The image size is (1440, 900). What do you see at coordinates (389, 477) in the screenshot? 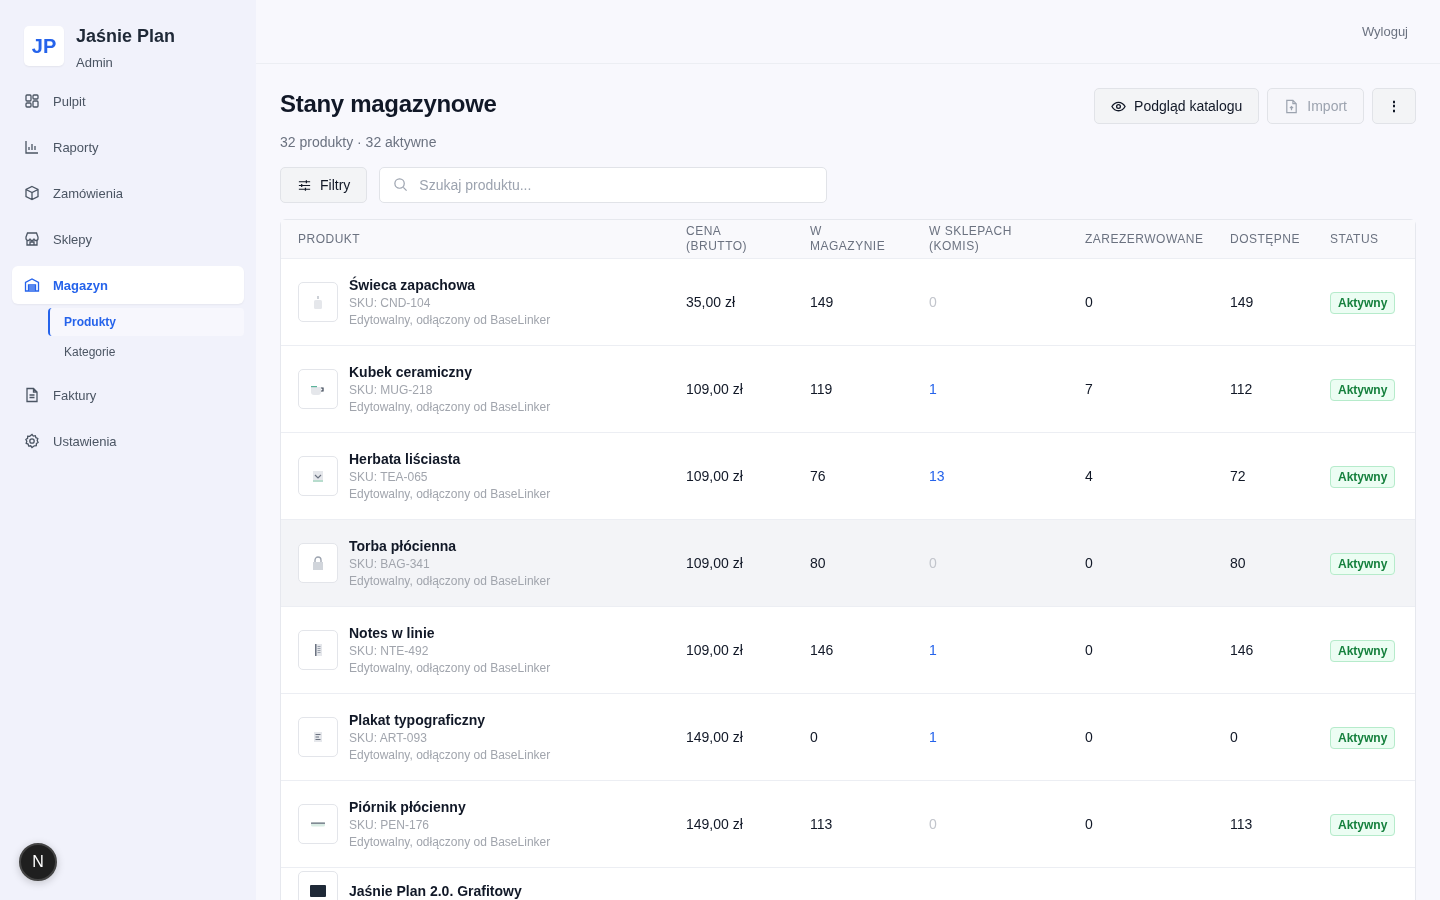
I see `product-sku: SKU: TEA-065` at bounding box center [389, 477].